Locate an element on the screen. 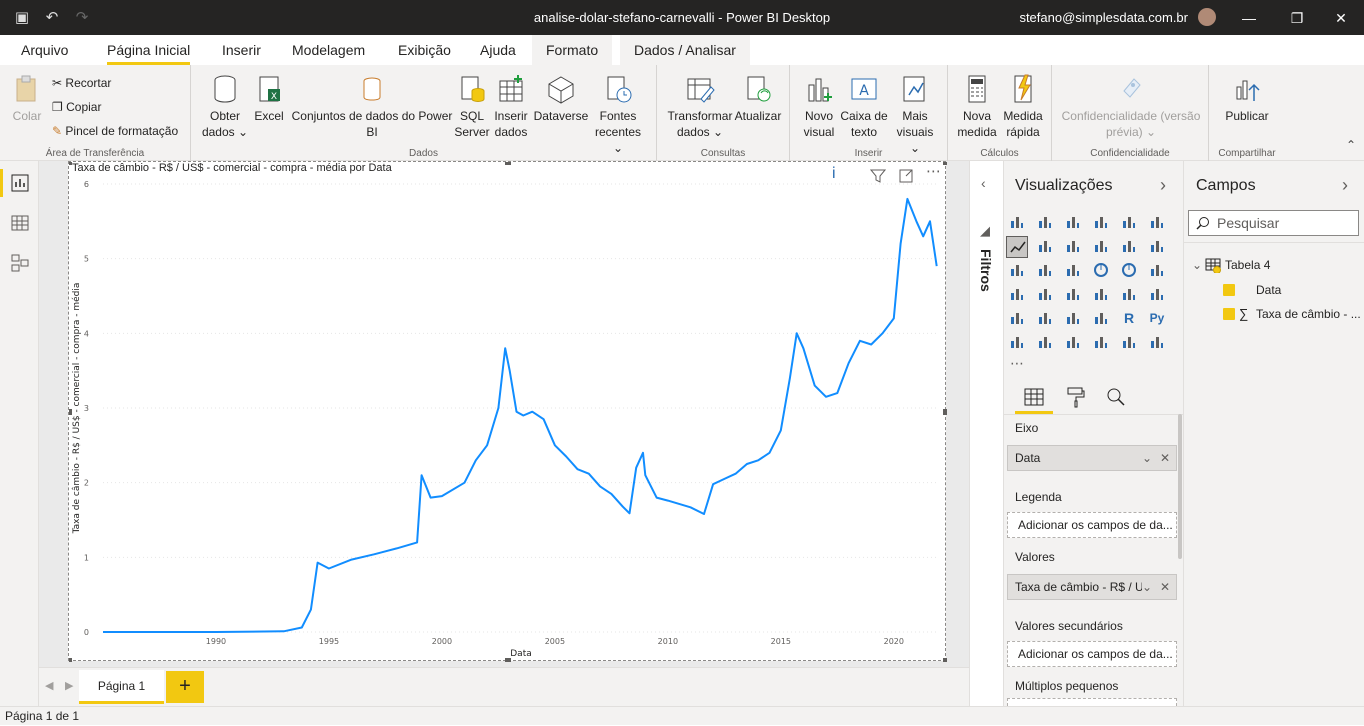  format-paint-roller-icon is located at coordinates (1076, 397).